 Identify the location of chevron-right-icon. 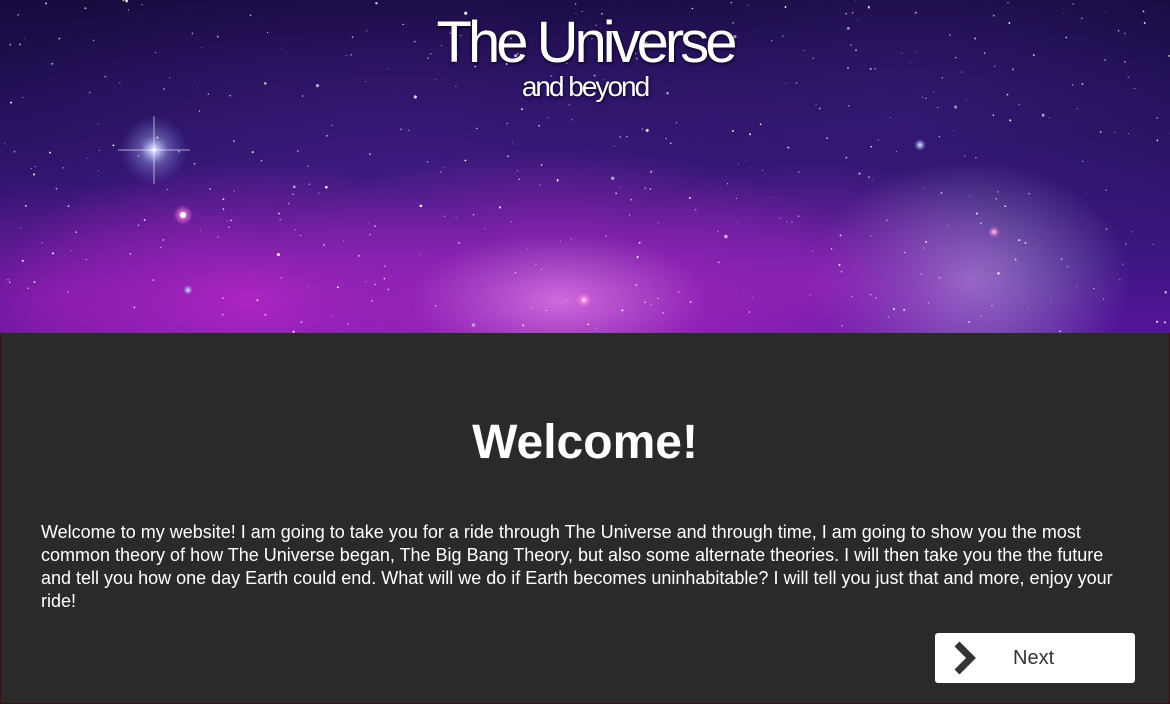
(965, 658).